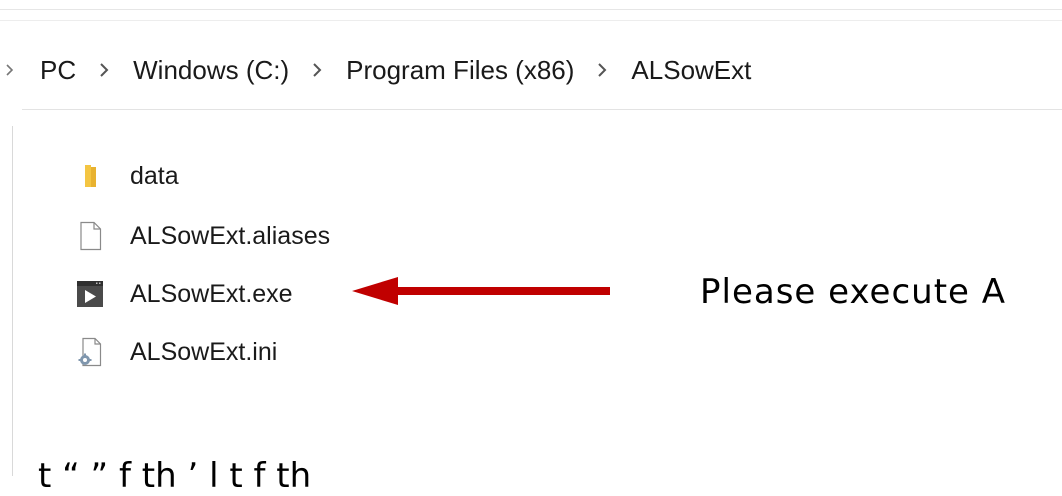 The height and width of the screenshot is (496, 1062). Describe the element at coordinates (154, 175) in the screenshot. I see `file-name: data` at that location.